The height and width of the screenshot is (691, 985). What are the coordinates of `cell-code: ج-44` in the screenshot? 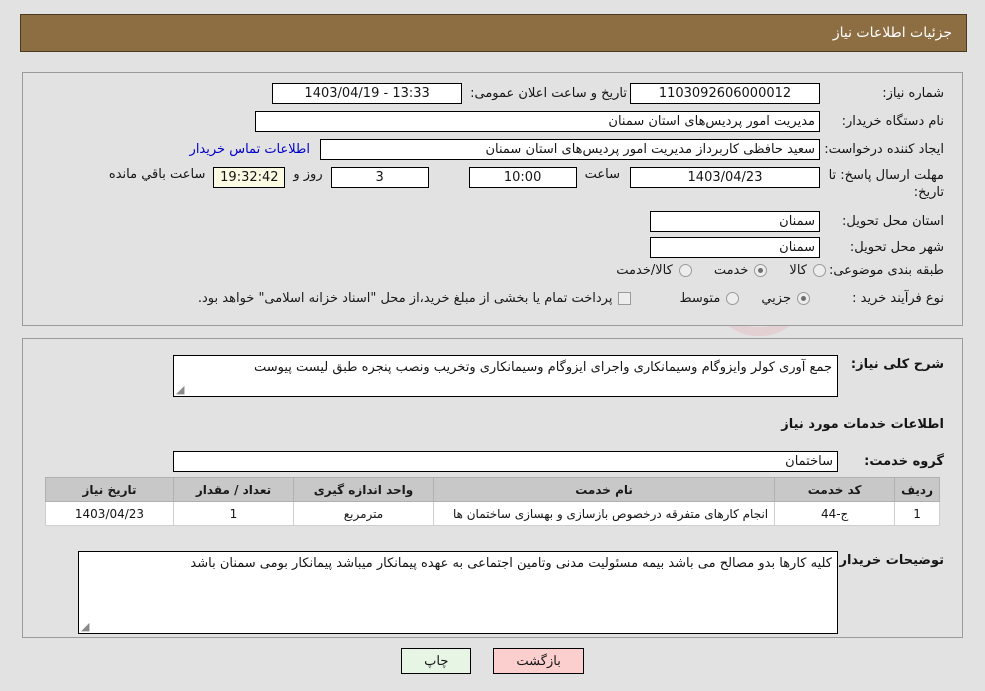 It's located at (835, 513).